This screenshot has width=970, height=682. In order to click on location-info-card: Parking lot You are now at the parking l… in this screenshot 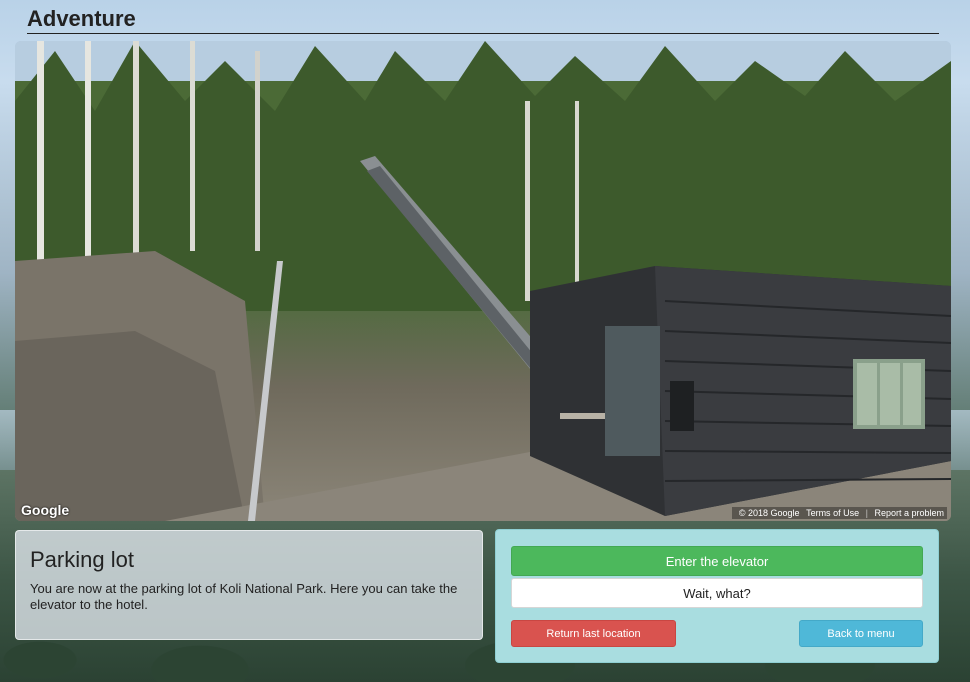, I will do `click(249, 585)`.